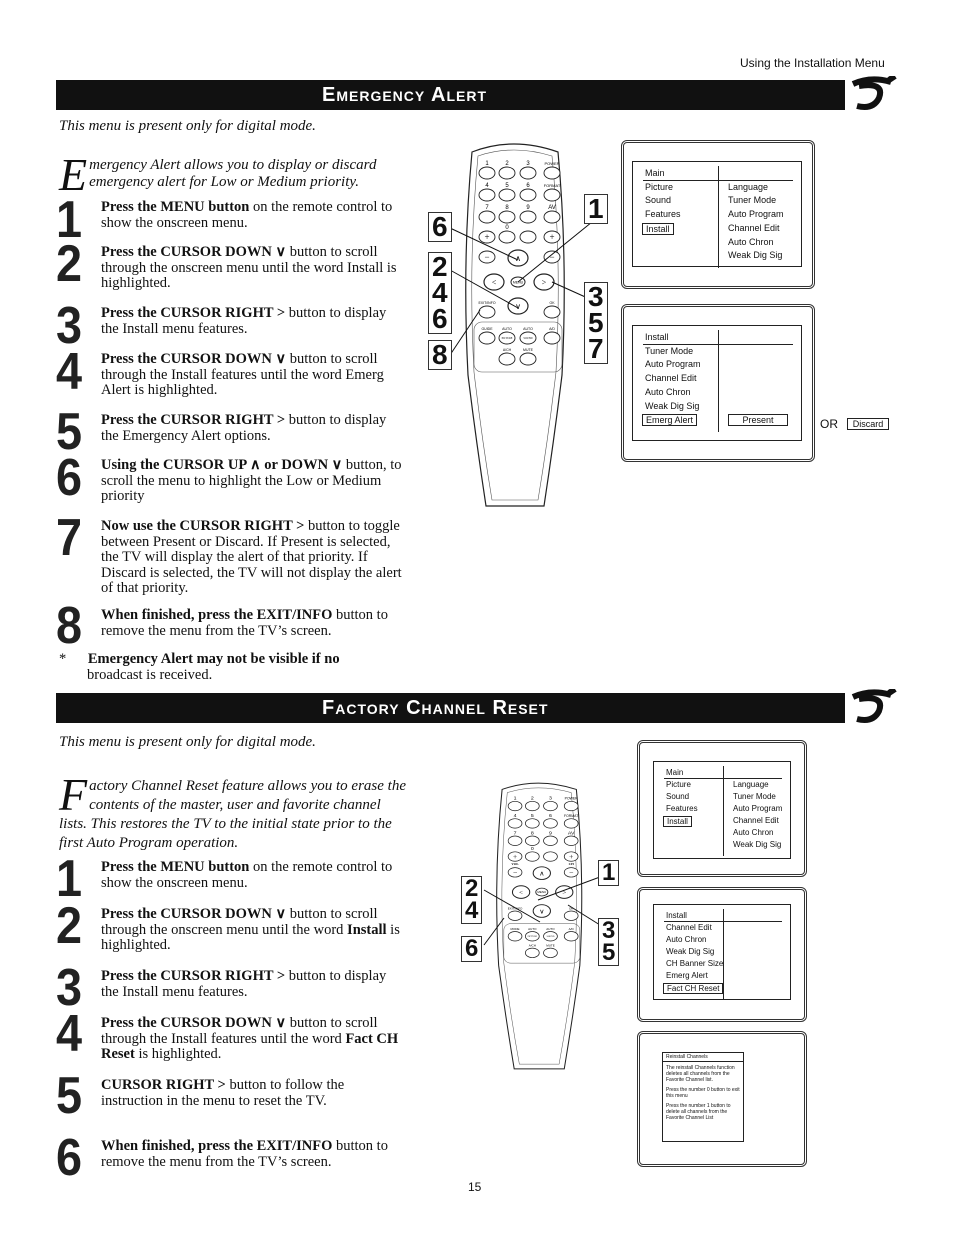 Image resolution: width=954 pixels, height=1235 pixels. What do you see at coordinates (550, 799) in the screenshot?
I see `remote-button-label: 3` at bounding box center [550, 799].